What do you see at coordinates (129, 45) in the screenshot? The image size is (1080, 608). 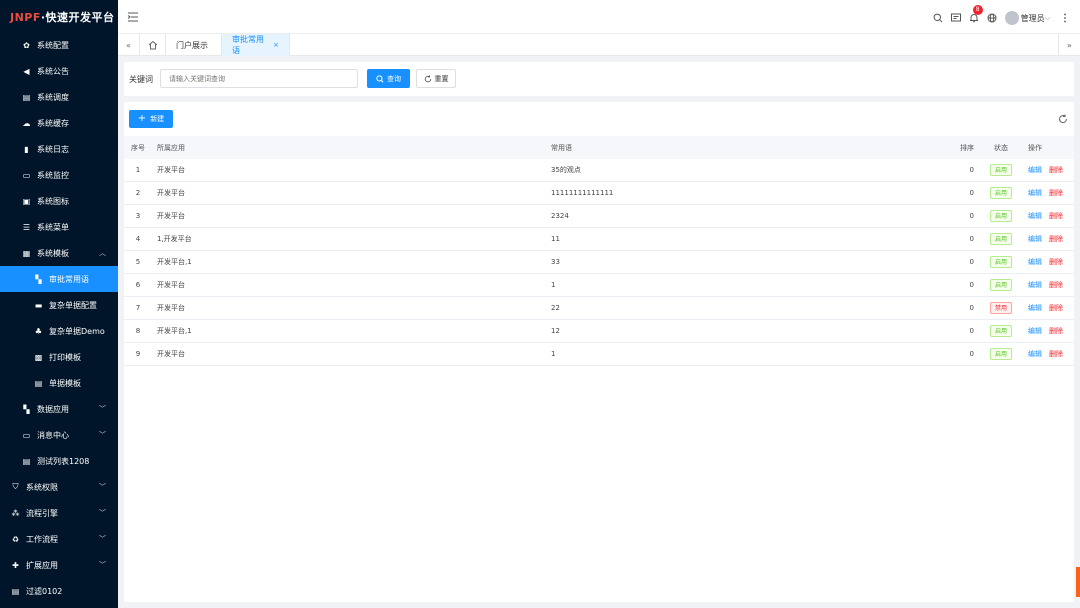 I see `tabs-scroll-left-icon: «` at bounding box center [129, 45].